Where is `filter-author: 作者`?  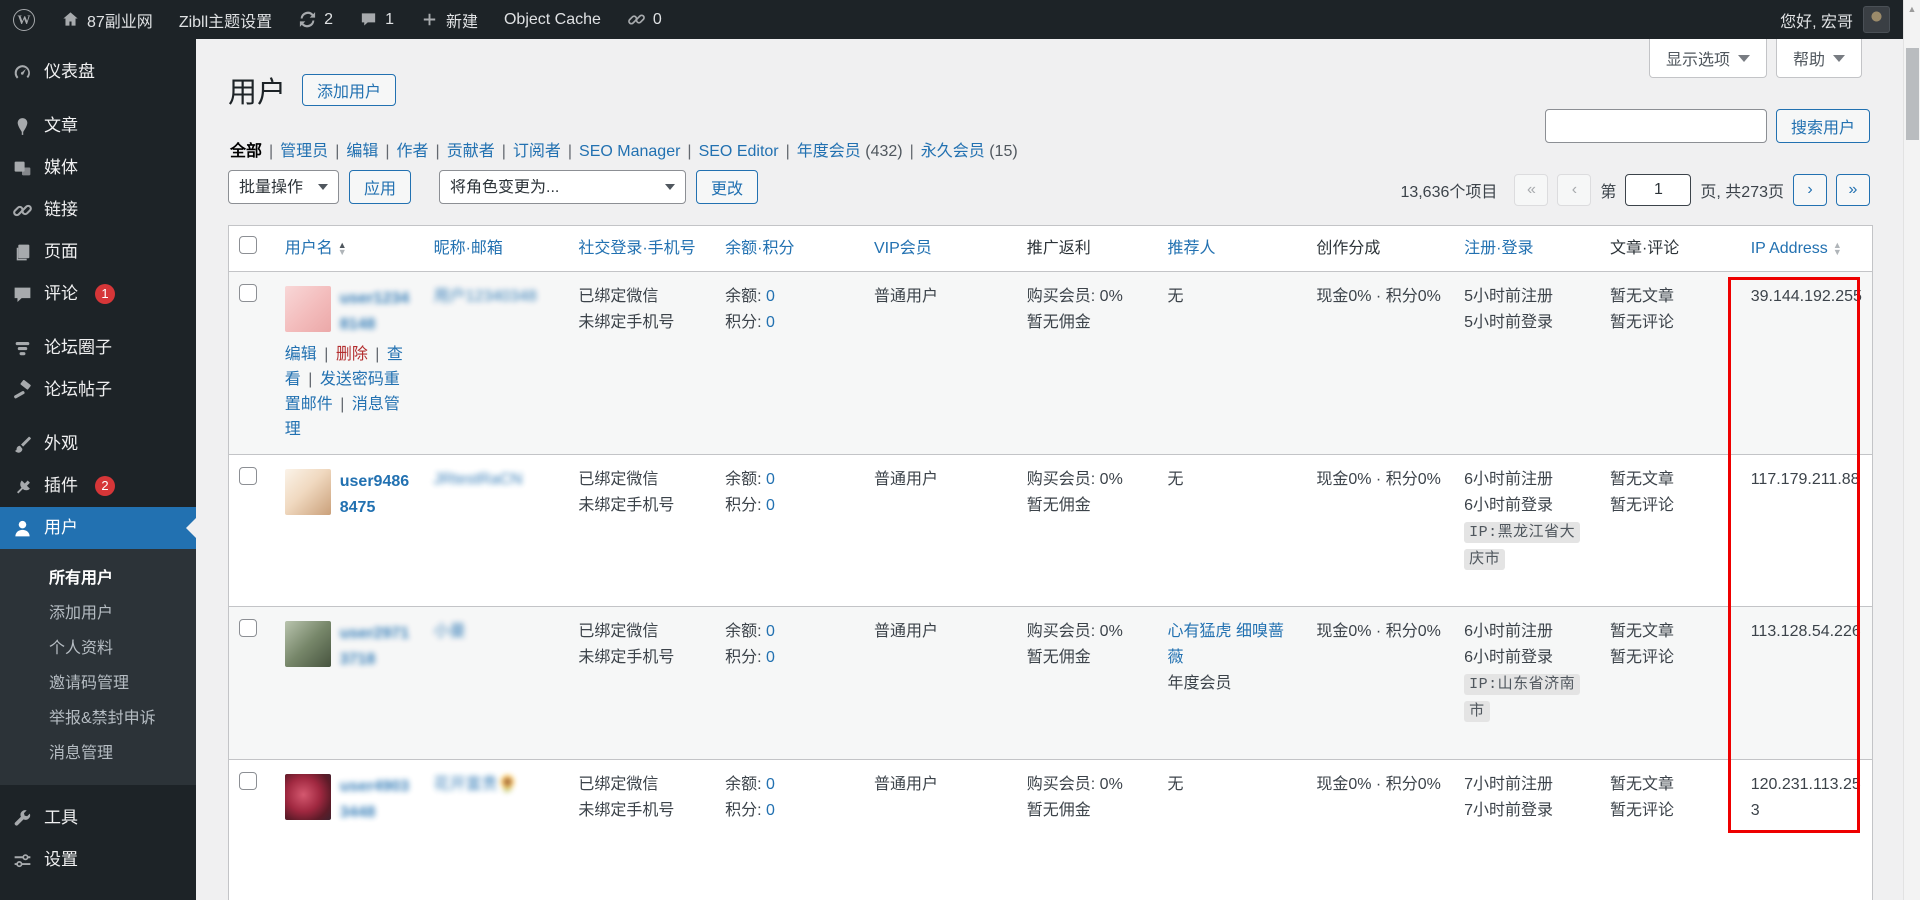
filter-author: 作者 is located at coordinates (413, 151).